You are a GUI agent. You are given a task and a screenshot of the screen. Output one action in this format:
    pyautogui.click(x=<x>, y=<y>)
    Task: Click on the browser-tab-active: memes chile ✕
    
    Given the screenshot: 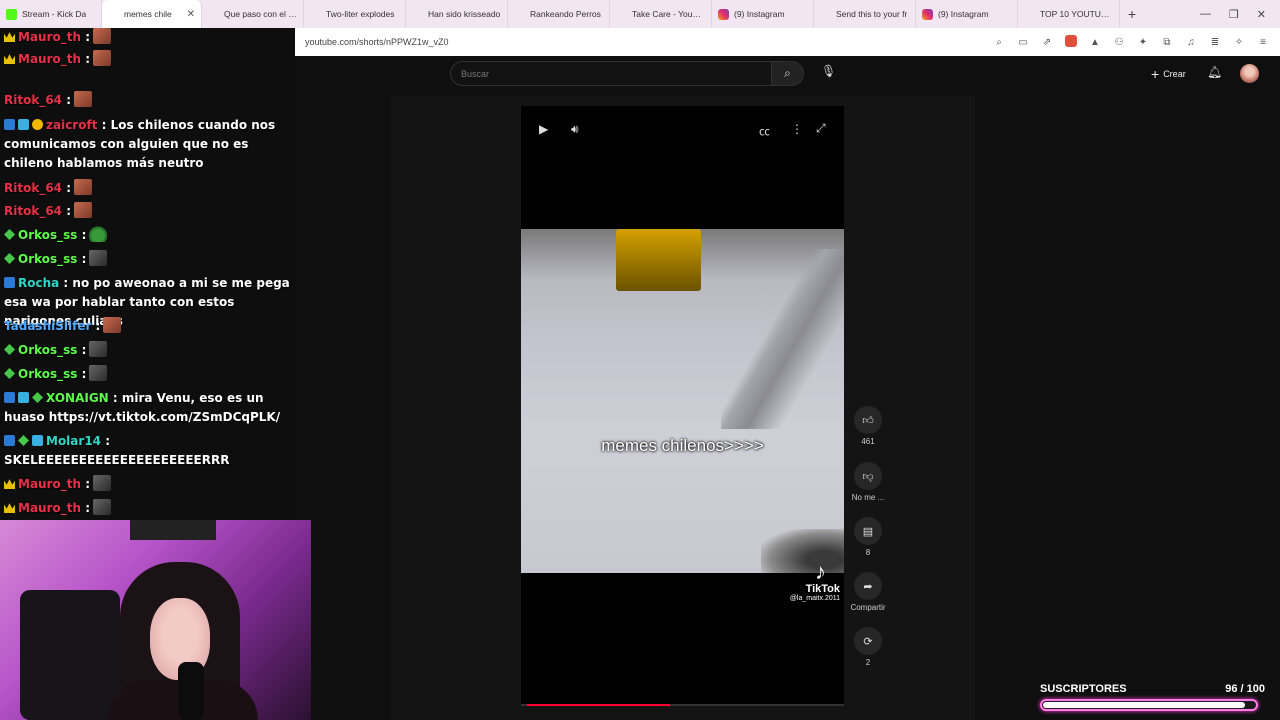 What is the action you would take?
    pyautogui.click(x=152, y=14)
    